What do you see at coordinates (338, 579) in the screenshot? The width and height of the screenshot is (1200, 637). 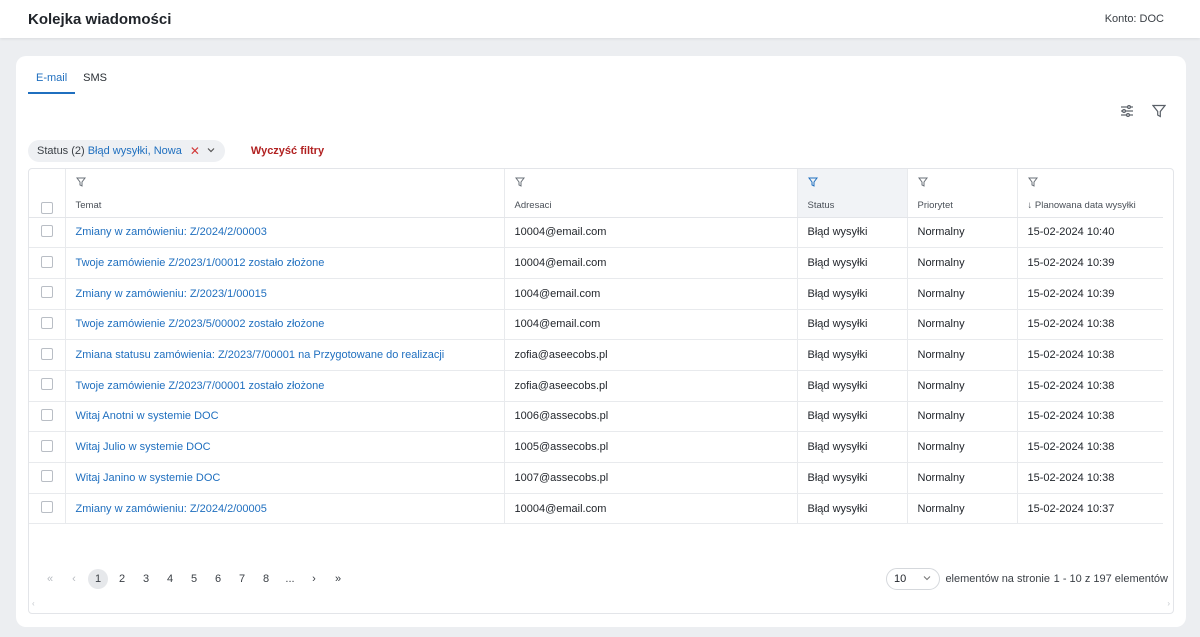 I see `last-page-button: »` at bounding box center [338, 579].